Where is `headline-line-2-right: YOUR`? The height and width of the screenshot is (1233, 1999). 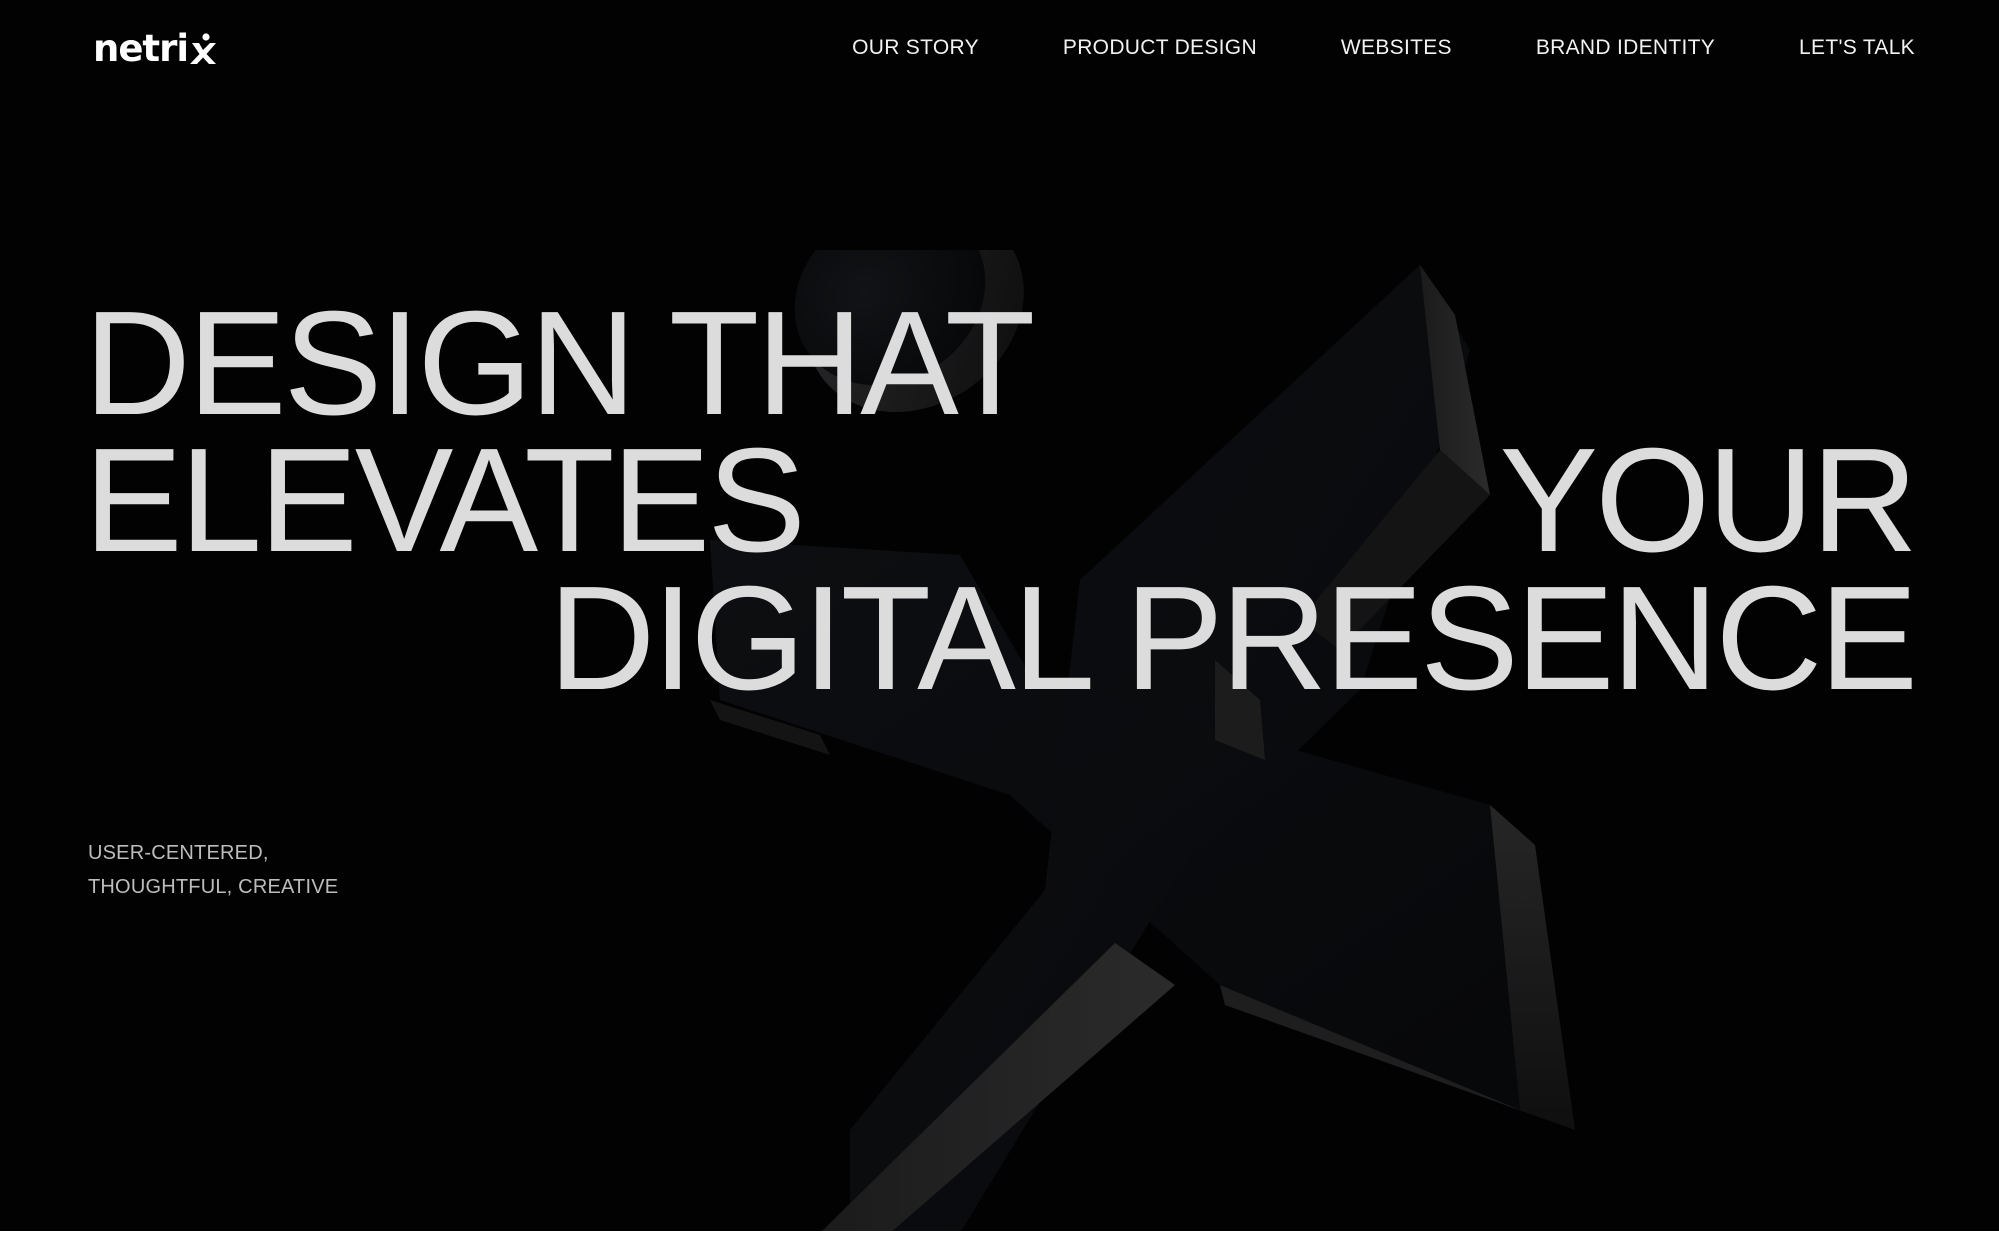
headline-line-2-right: YOUR is located at coordinates (1708, 500).